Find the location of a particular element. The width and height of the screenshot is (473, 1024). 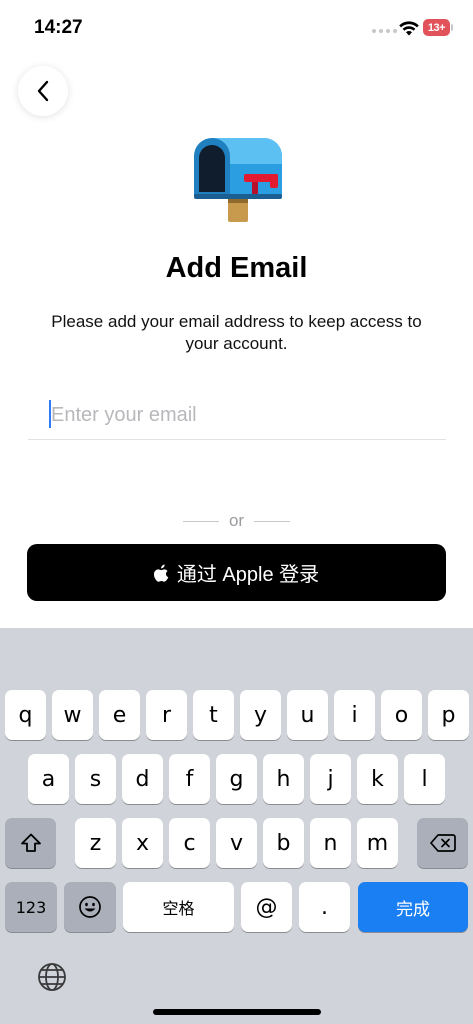

shift-key is located at coordinates (30, 843).